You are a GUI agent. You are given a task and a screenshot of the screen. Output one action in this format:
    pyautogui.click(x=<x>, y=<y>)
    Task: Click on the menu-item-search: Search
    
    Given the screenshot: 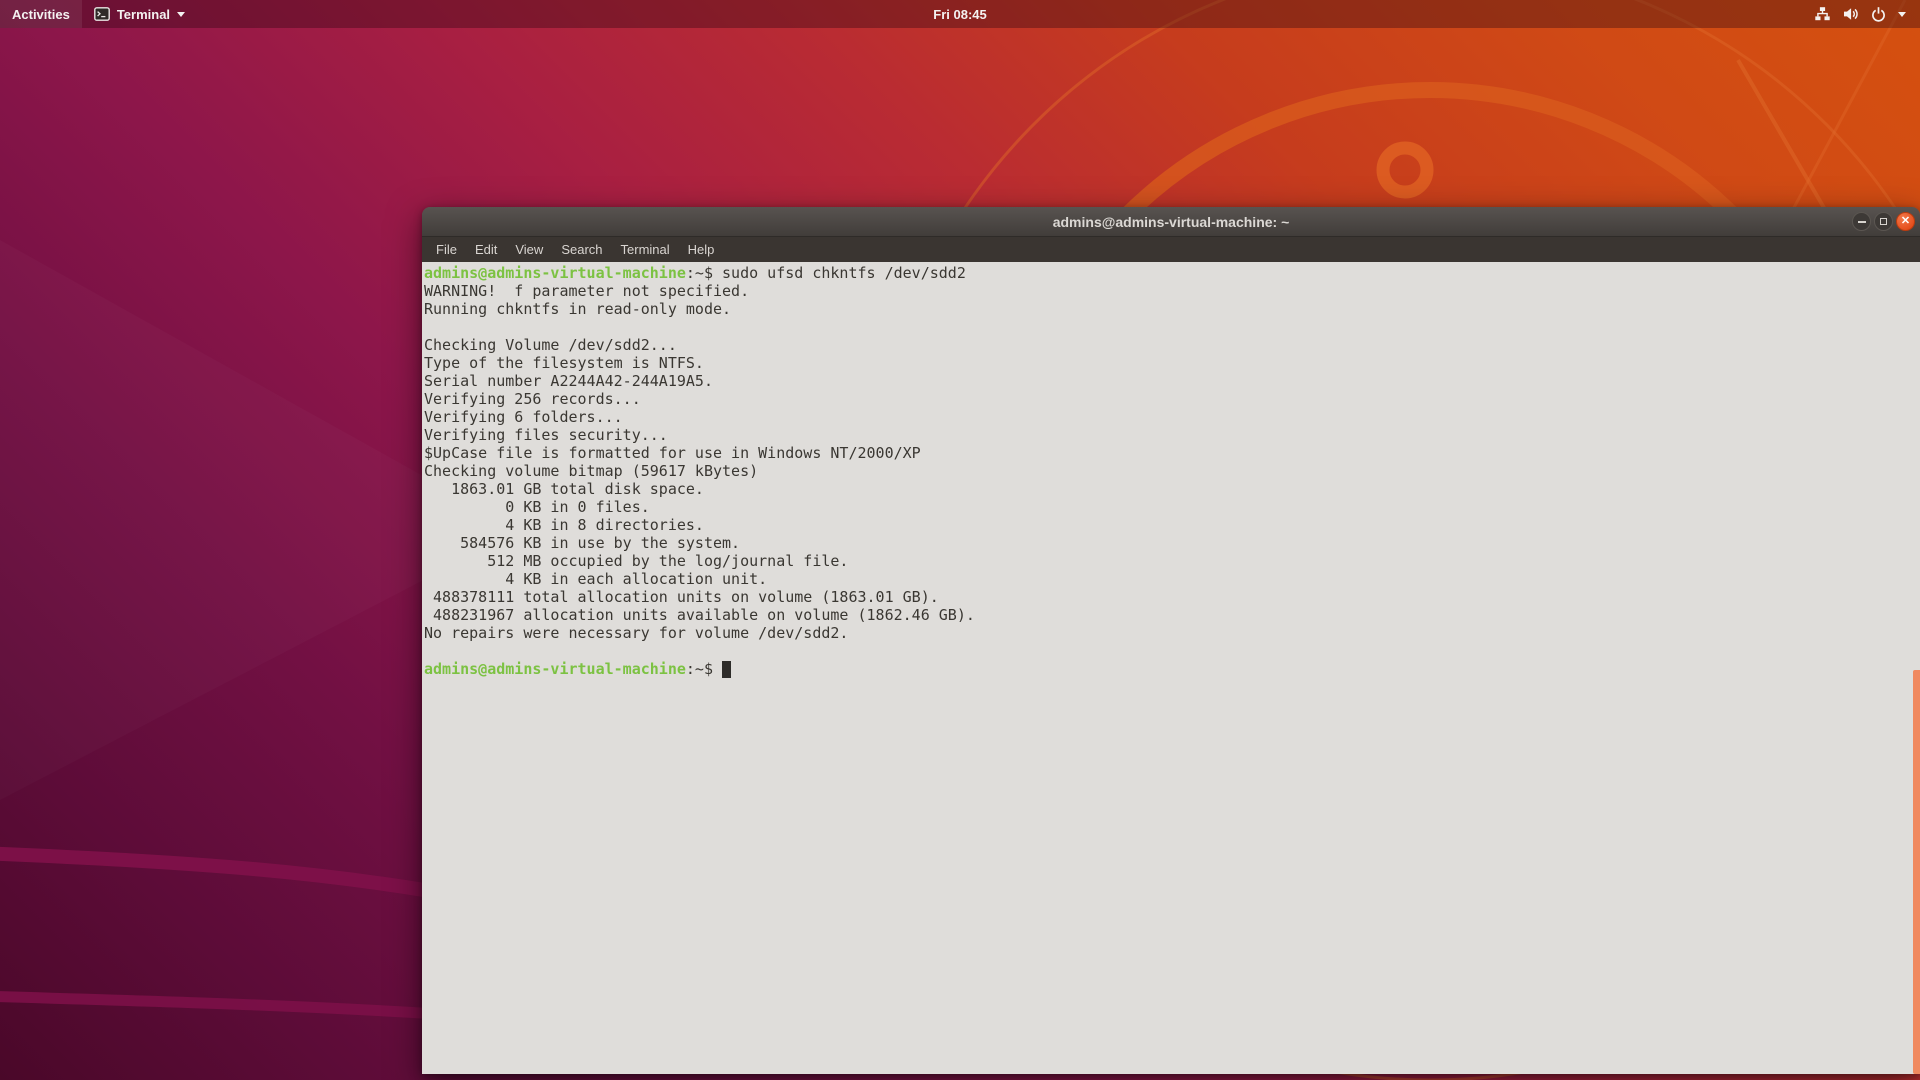 What is the action you would take?
    pyautogui.click(x=581, y=249)
    